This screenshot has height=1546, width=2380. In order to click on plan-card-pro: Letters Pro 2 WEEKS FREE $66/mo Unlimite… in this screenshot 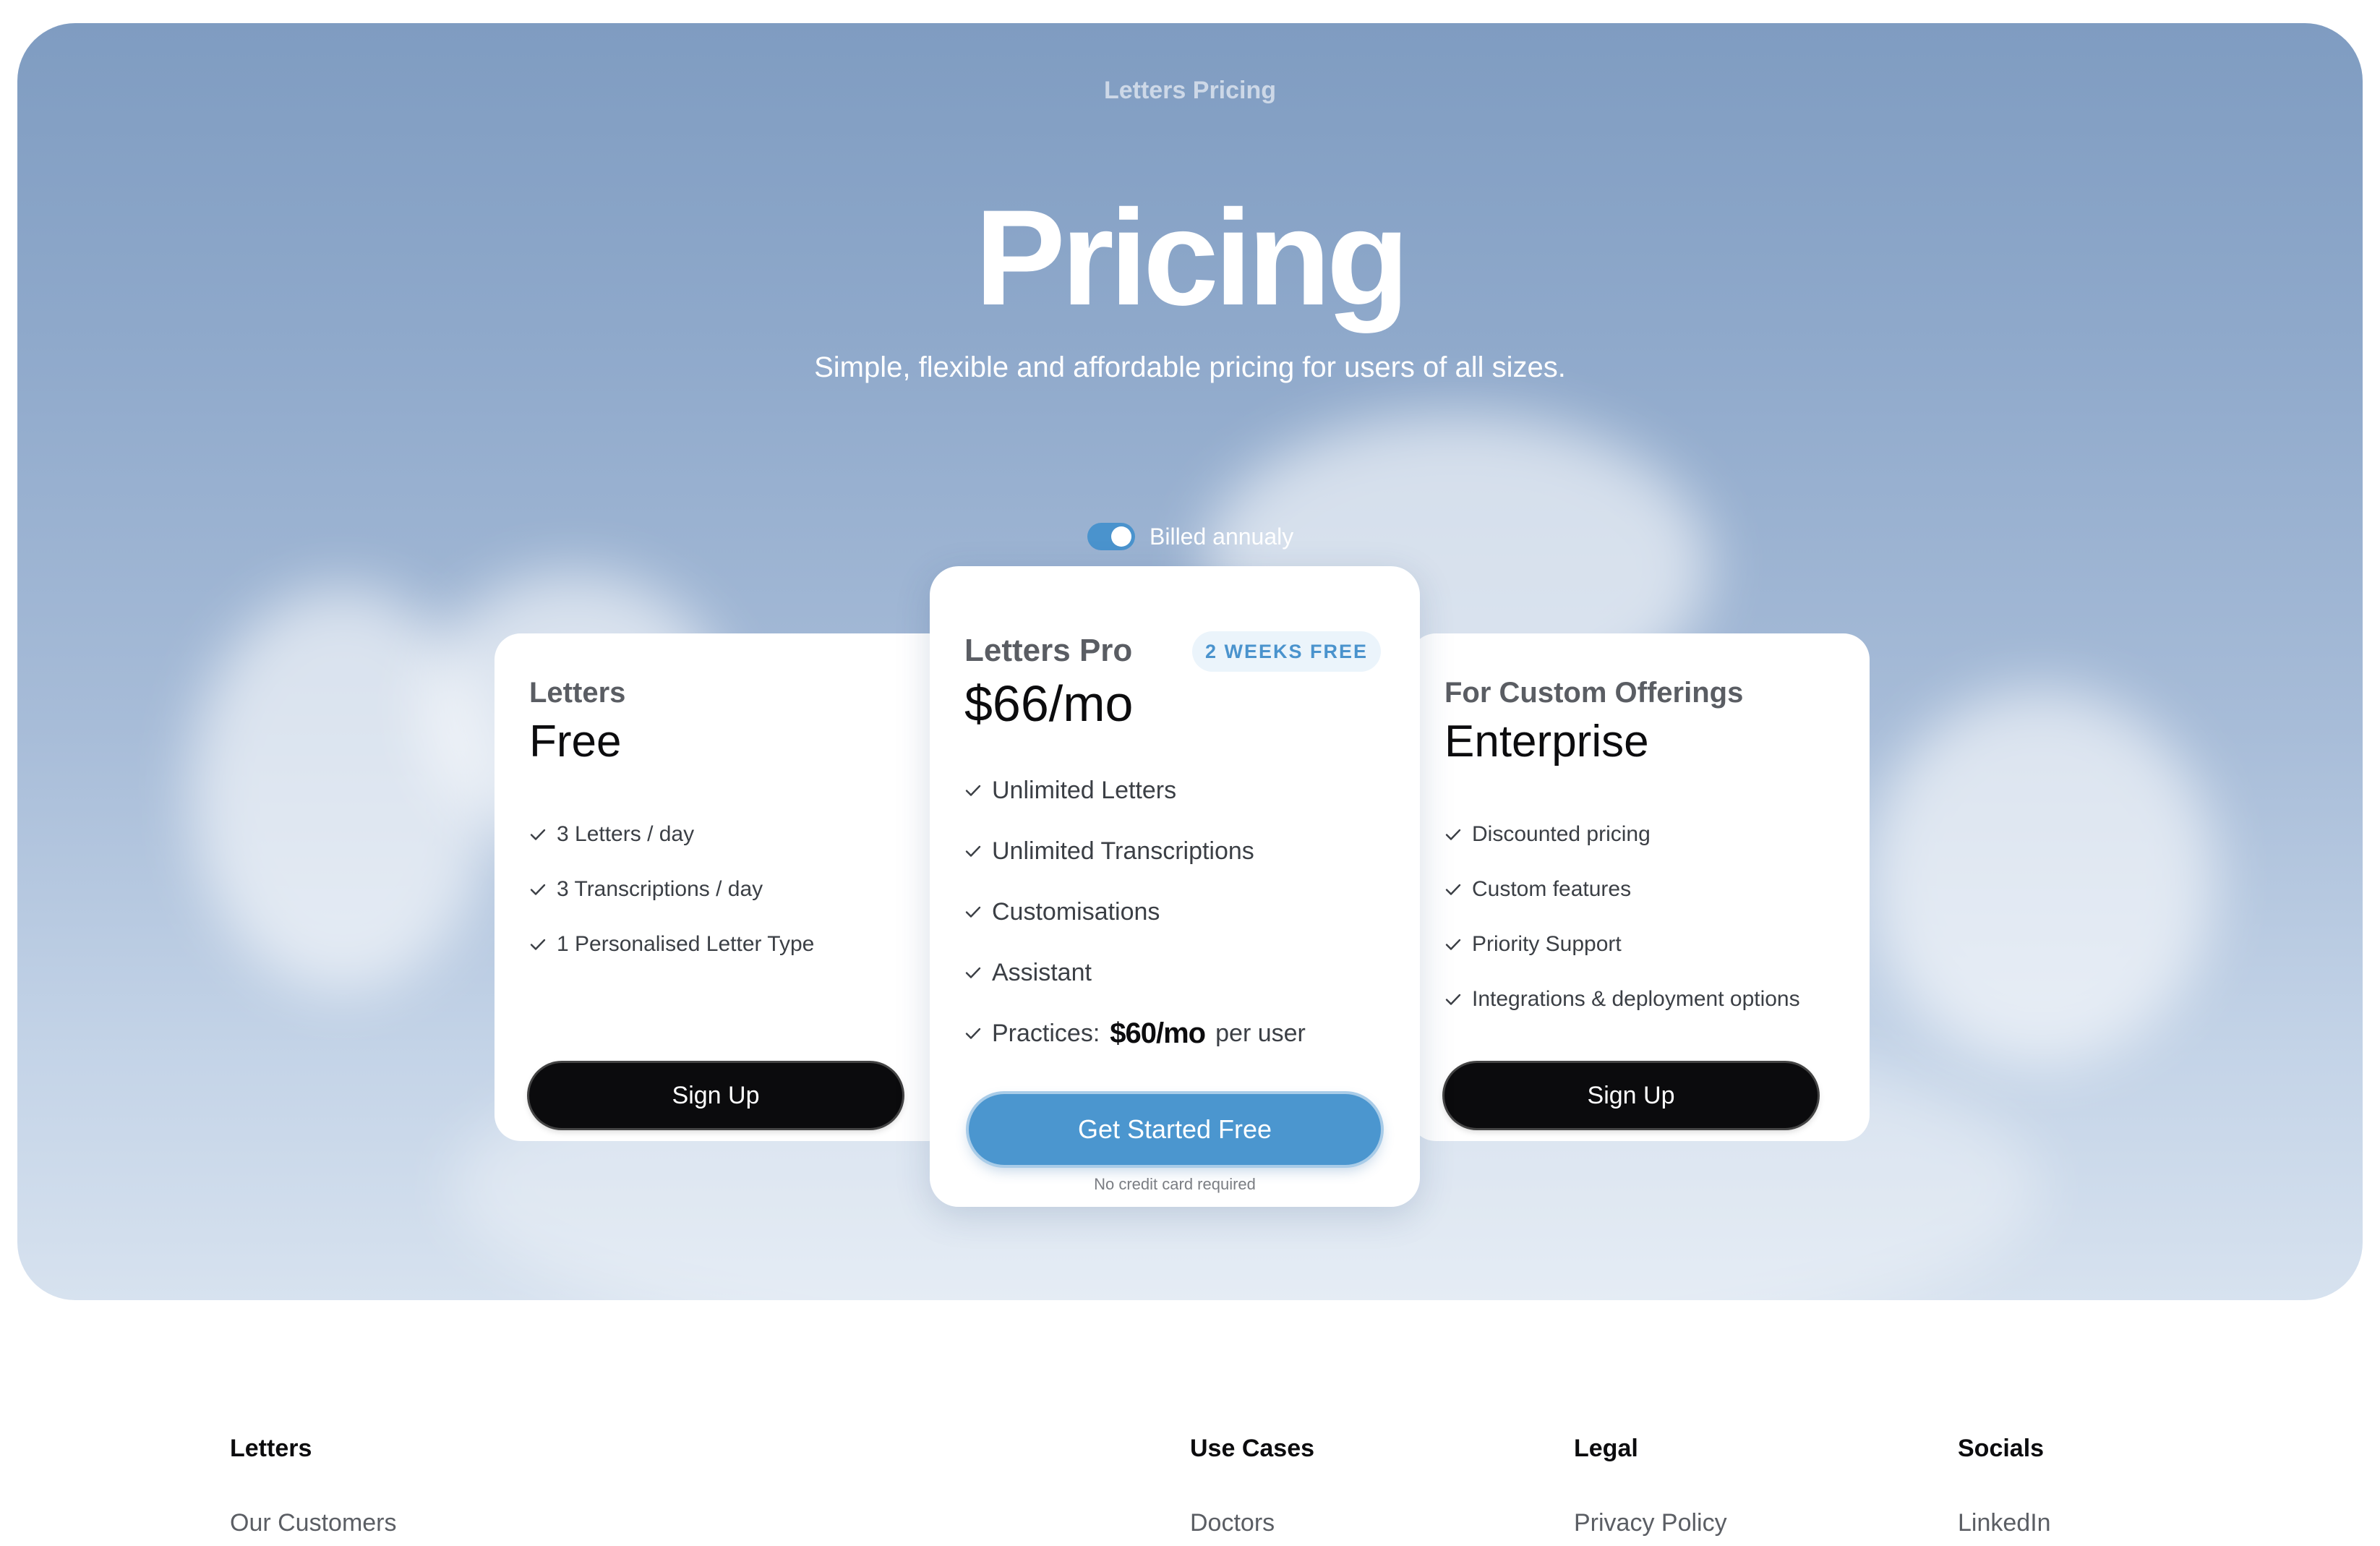, I will do `click(1175, 886)`.